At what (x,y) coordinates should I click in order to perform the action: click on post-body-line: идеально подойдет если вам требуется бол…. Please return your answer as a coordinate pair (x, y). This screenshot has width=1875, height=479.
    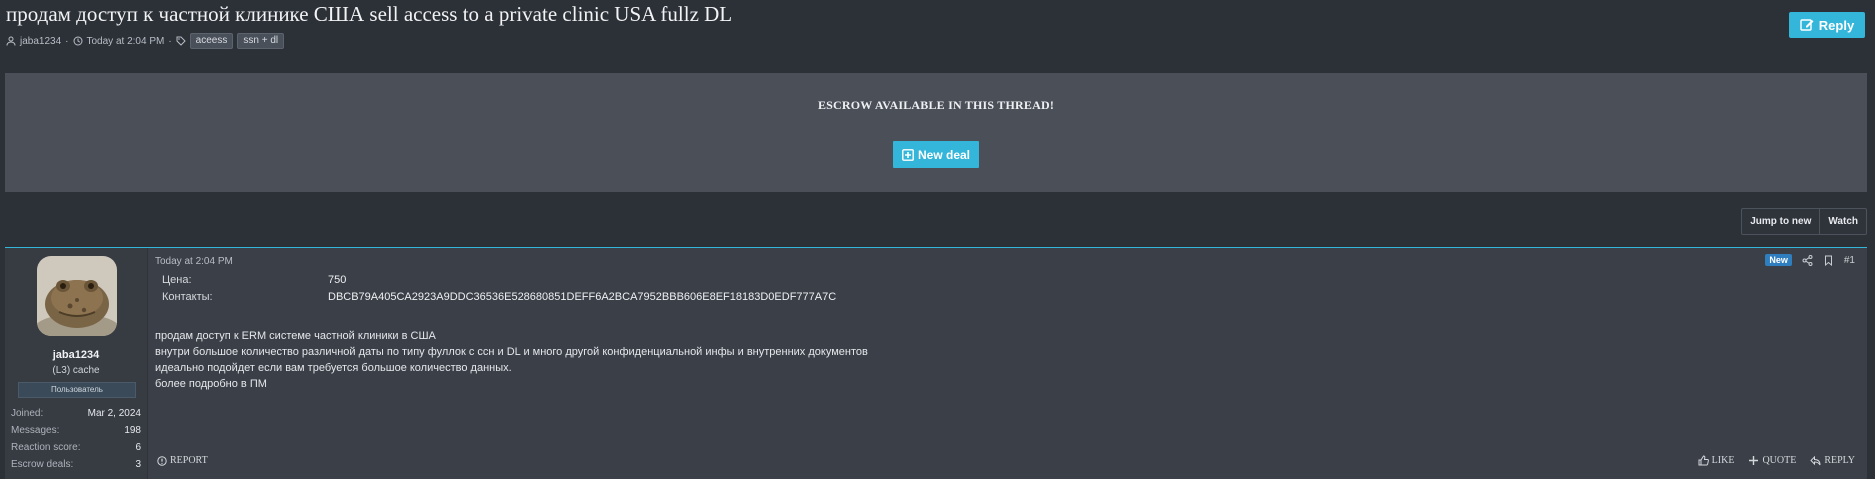
    Looking at the image, I should click on (333, 368).